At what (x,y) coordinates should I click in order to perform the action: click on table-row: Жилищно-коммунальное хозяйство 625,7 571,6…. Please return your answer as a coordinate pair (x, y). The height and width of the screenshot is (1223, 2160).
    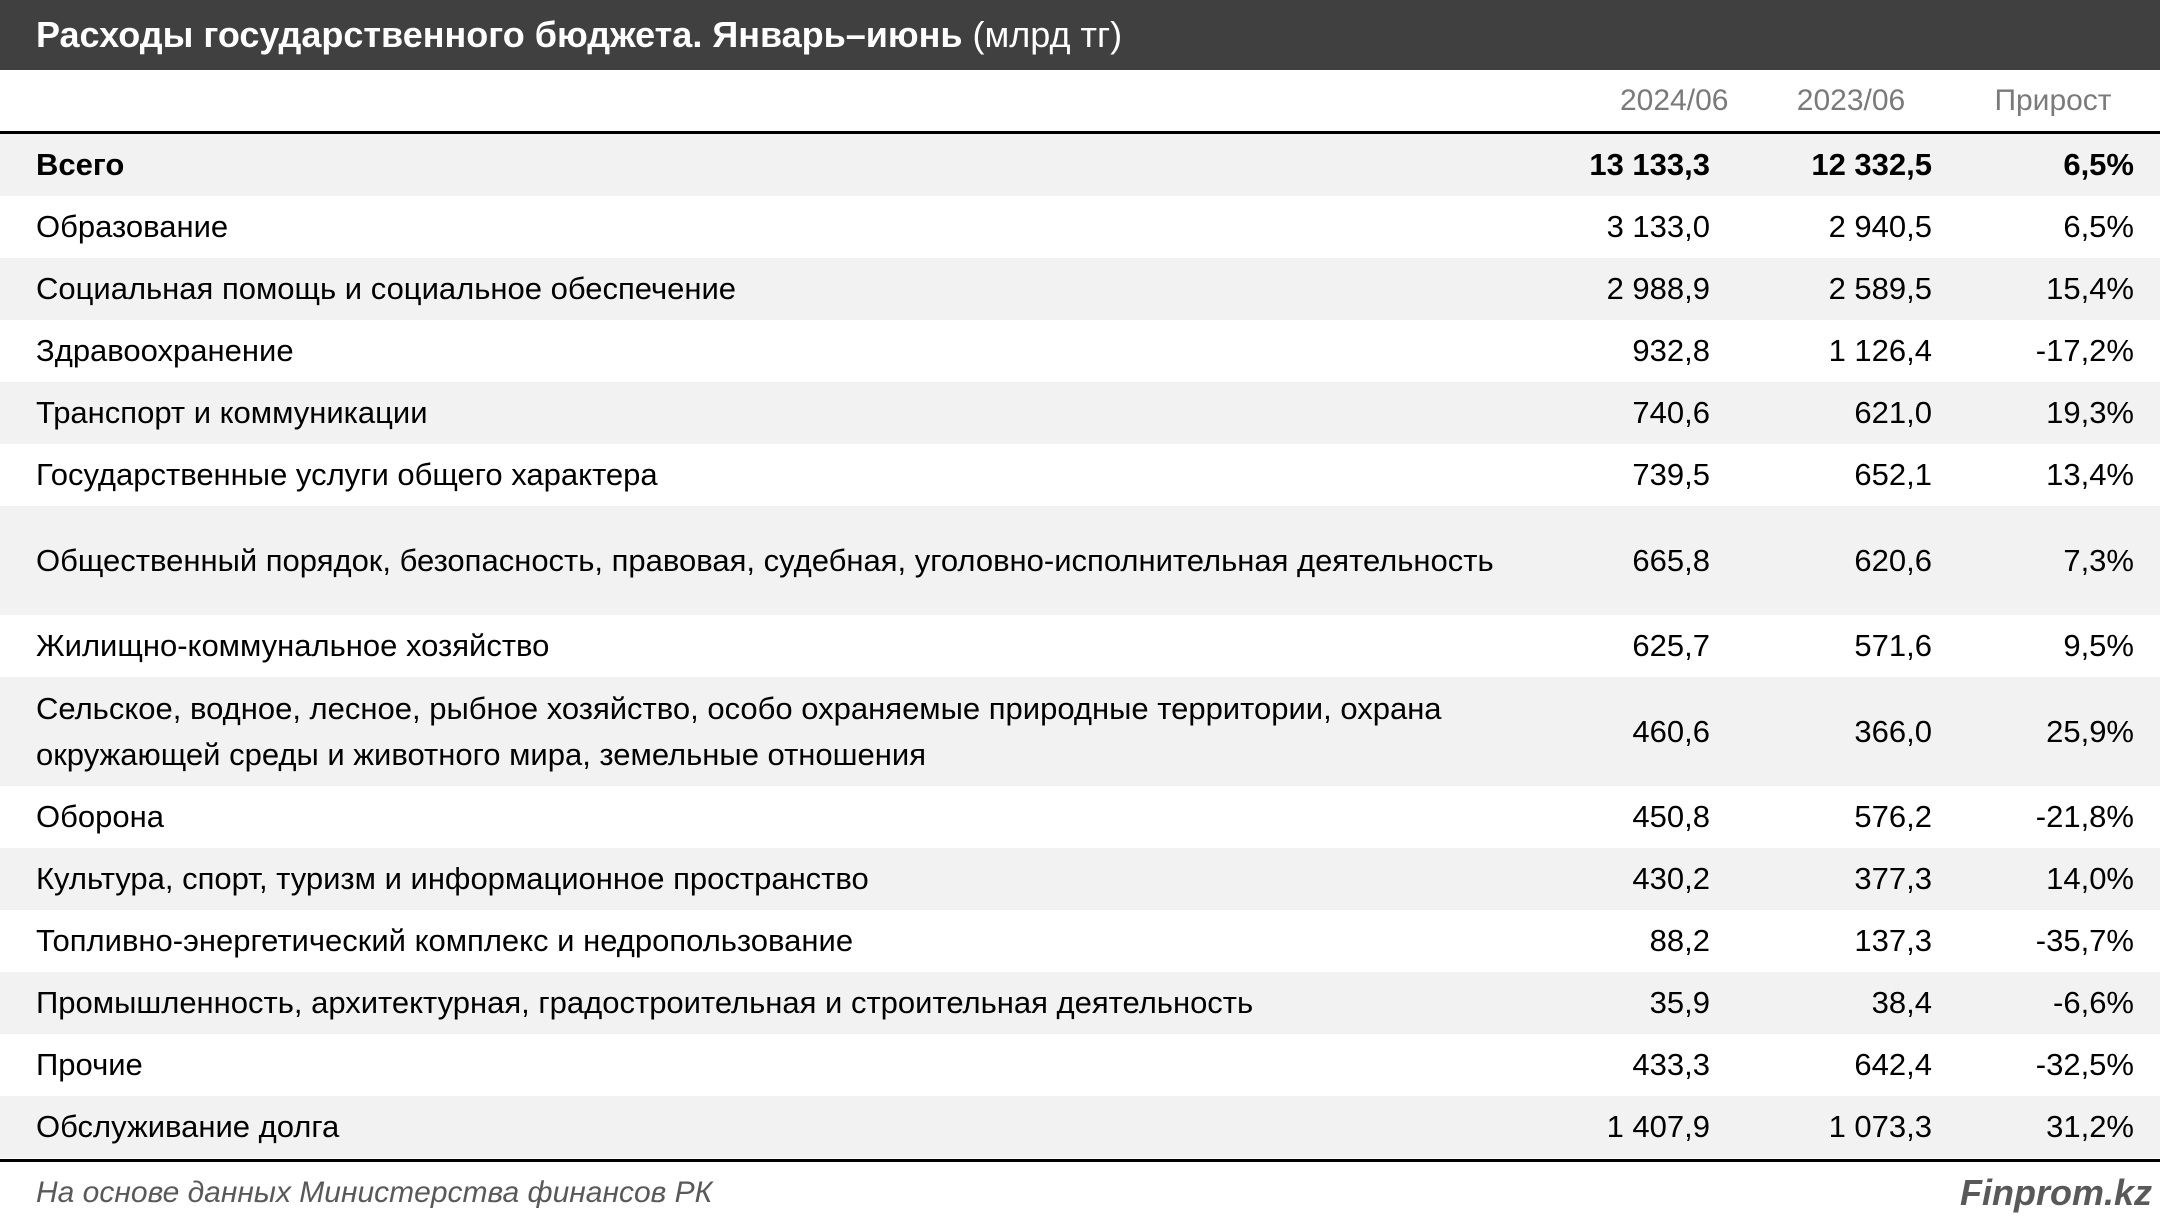
    Looking at the image, I should click on (1080, 646).